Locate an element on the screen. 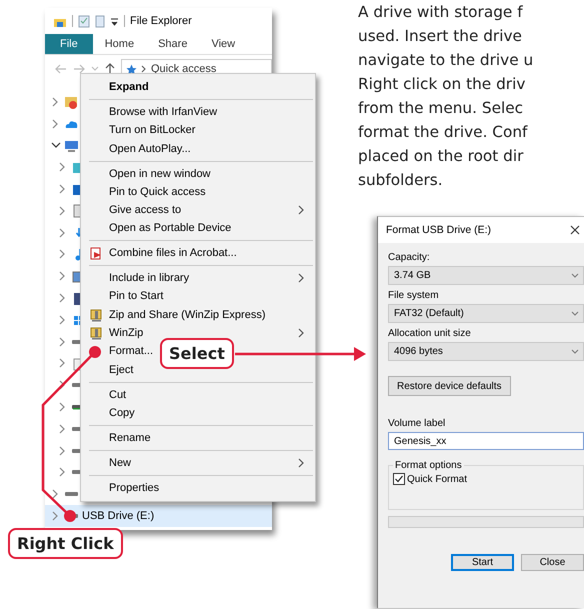  ribbon-tab: View is located at coordinates (223, 44).